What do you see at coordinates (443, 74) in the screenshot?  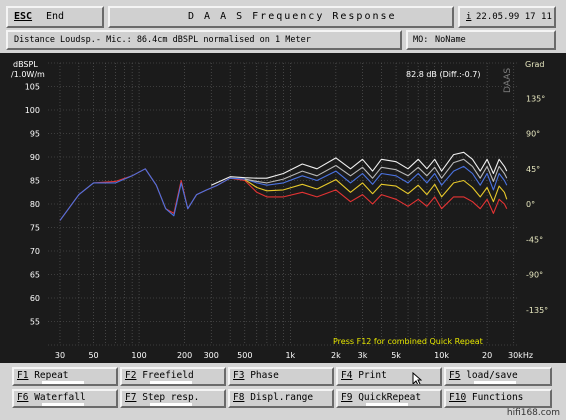 I see `level-readout: 82.8 dB (Diff.:-0.7)` at bounding box center [443, 74].